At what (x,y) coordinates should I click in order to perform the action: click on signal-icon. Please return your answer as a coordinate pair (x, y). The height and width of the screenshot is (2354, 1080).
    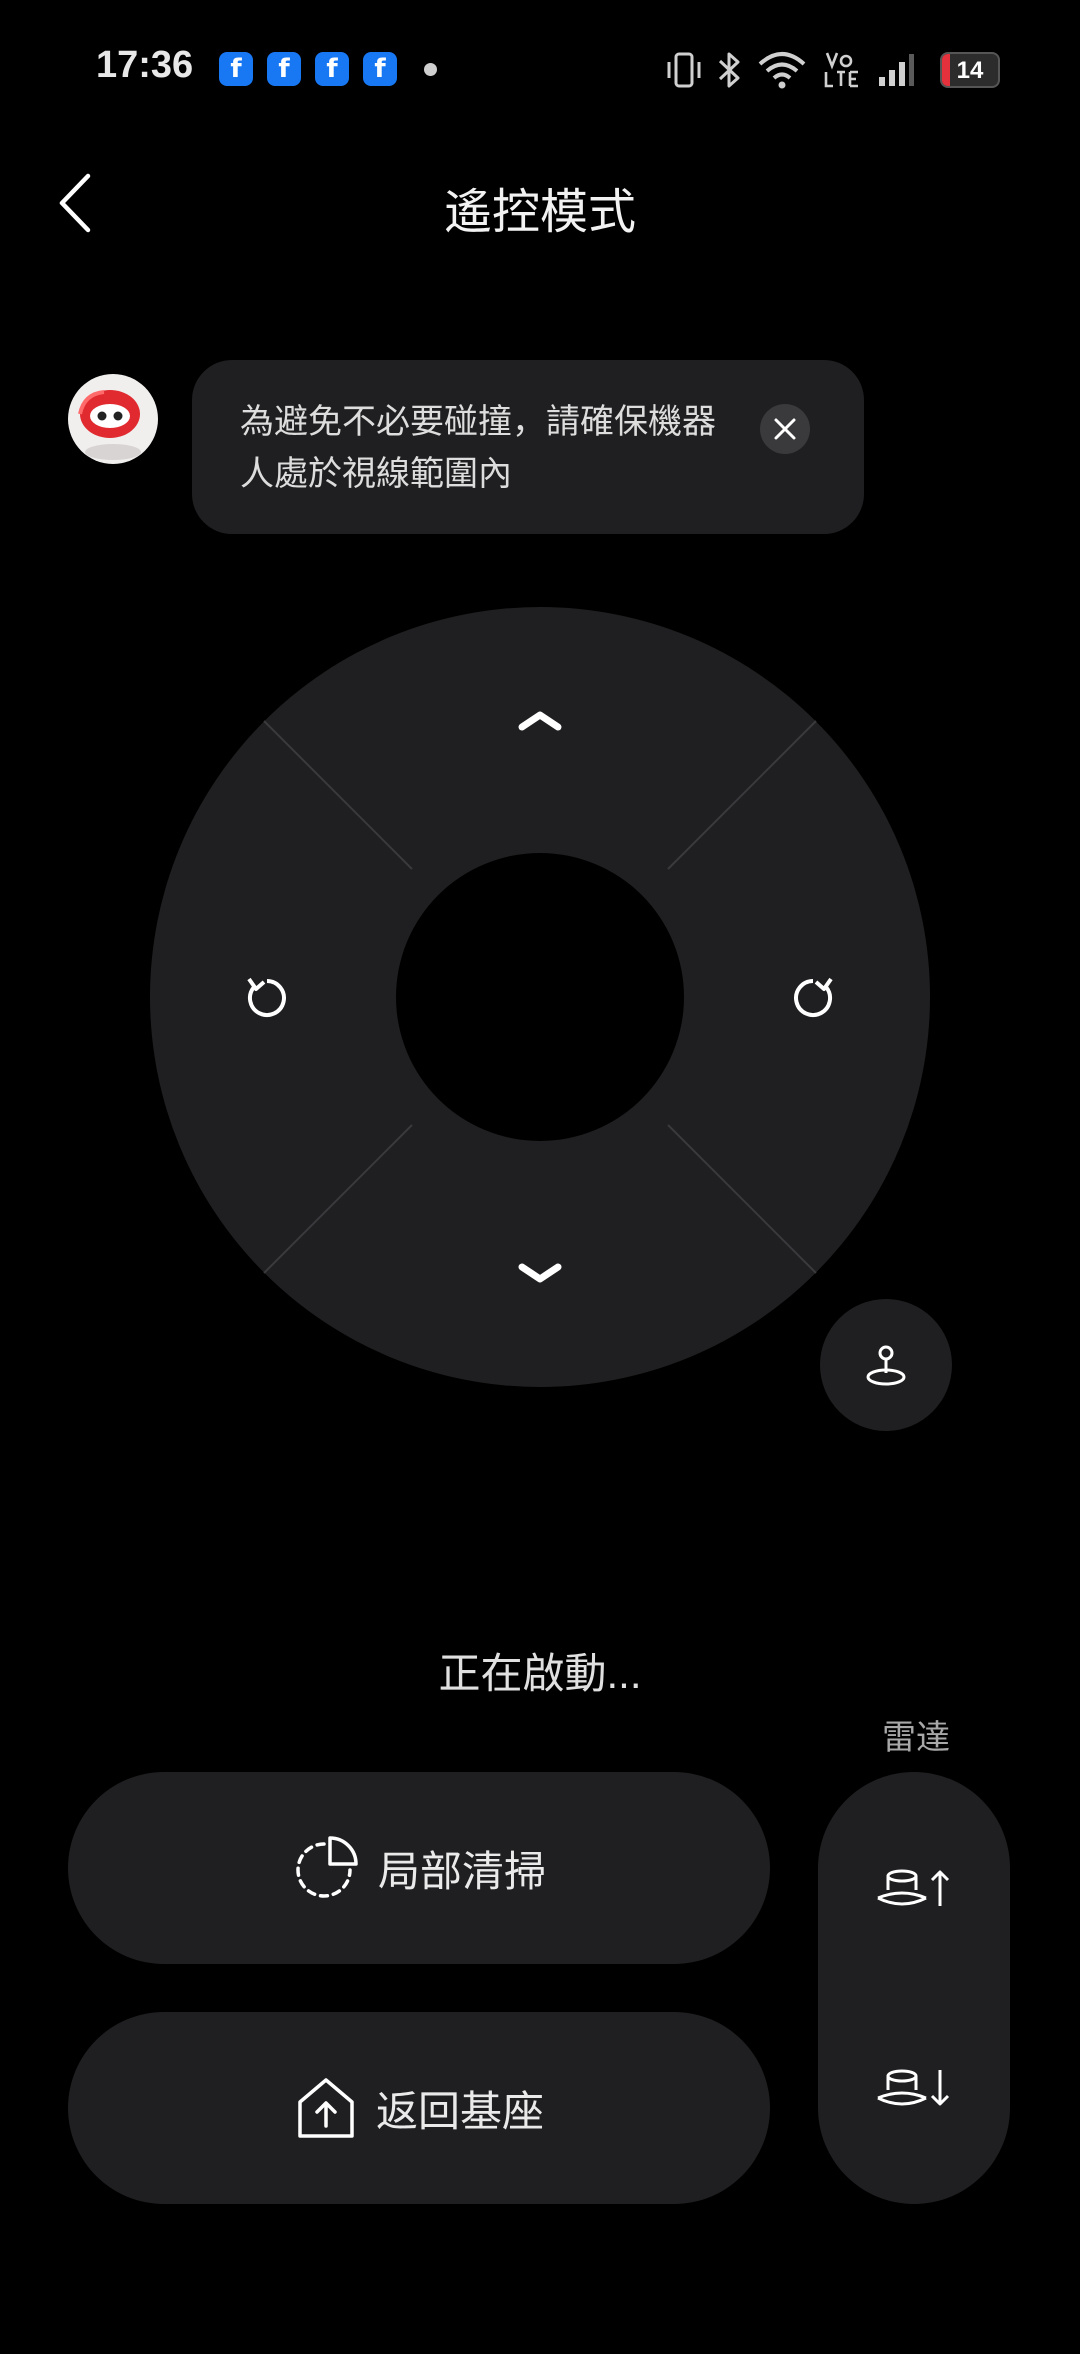
    Looking at the image, I should click on (896, 70).